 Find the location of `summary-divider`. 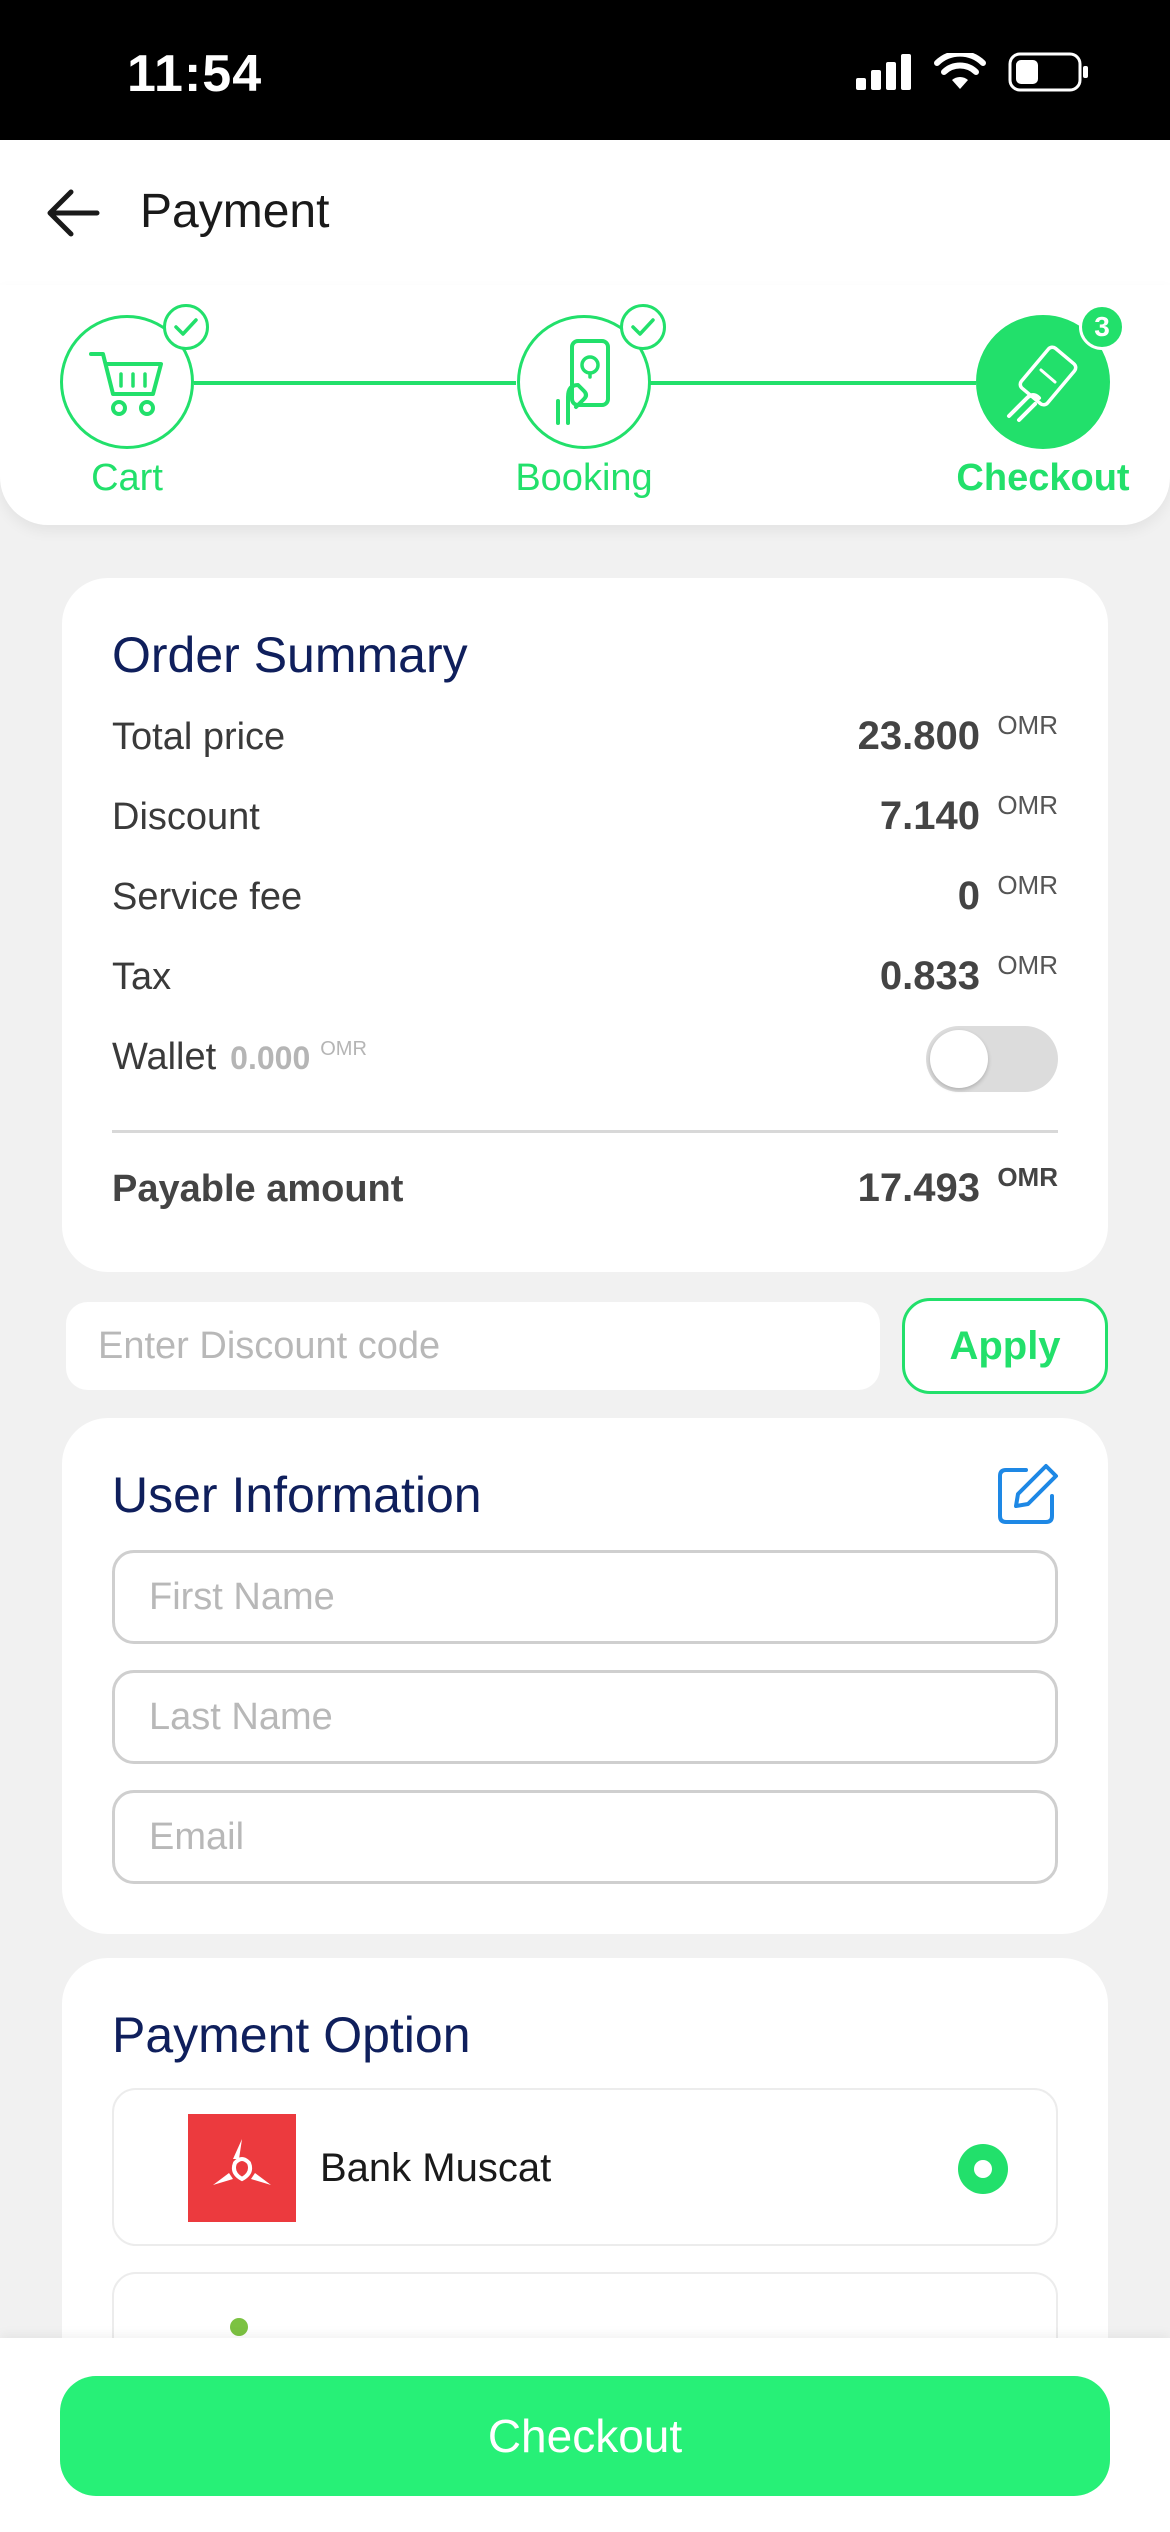

summary-divider is located at coordinates (585, 1131).